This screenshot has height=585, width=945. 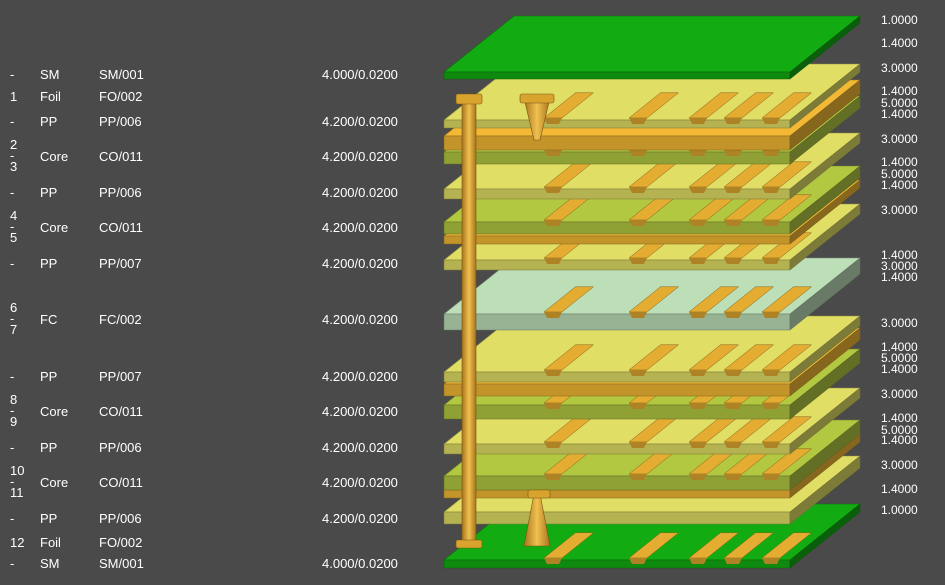 What do you see at coordinates (537, 98) in the screenshot?
I see `blind-via-top-pad` at bounding box center [537, 98].